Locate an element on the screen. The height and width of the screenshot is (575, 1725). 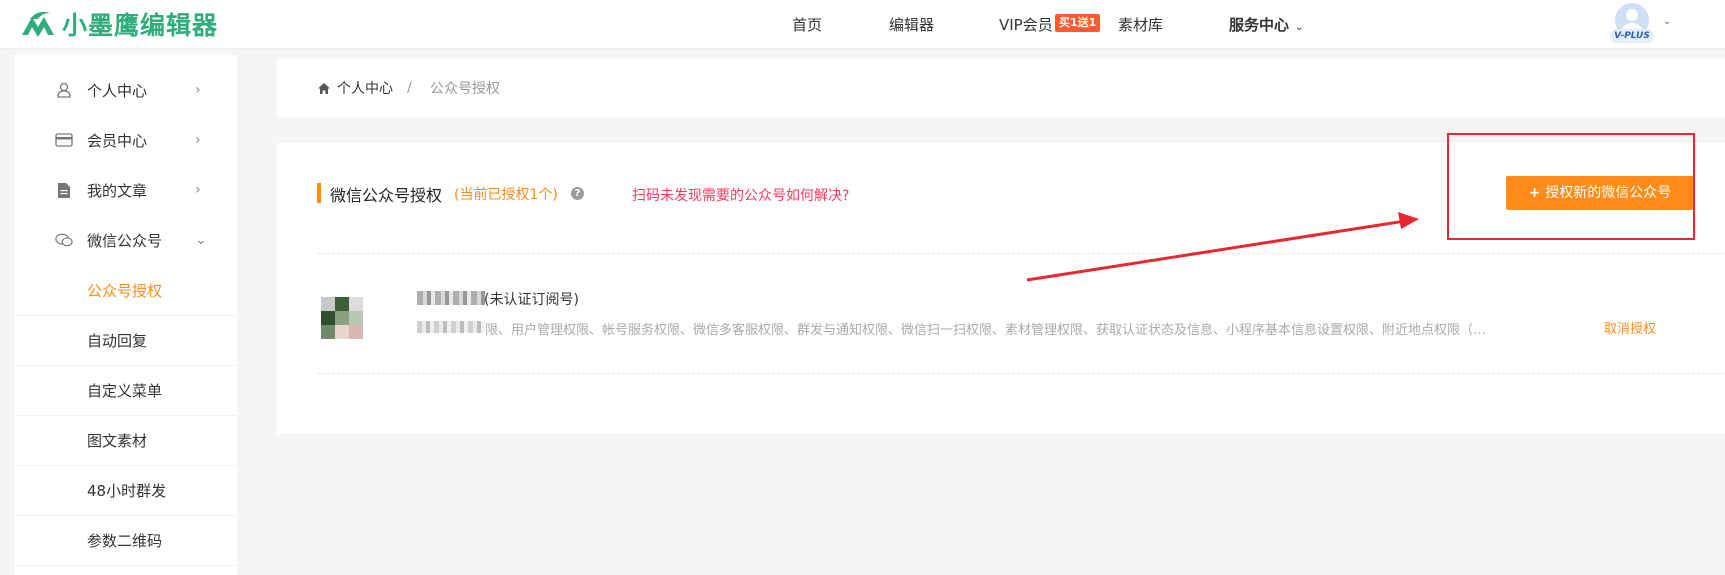
breadcrumb-current: 公众号授权 is located at coordinates (465, 89).